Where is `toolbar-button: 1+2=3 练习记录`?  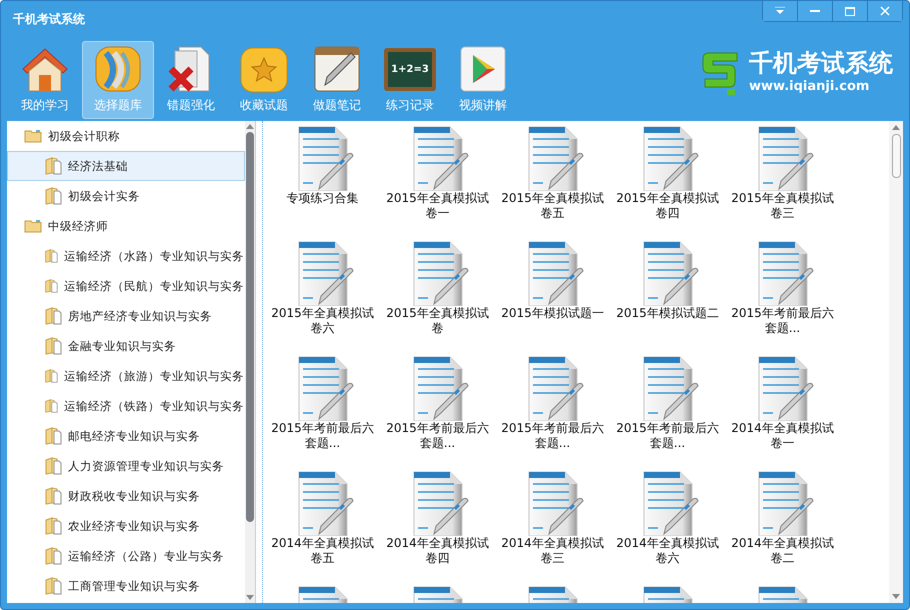 toolbar-button: 1+2=3 练习记录 is located at coordinates (410, 80).